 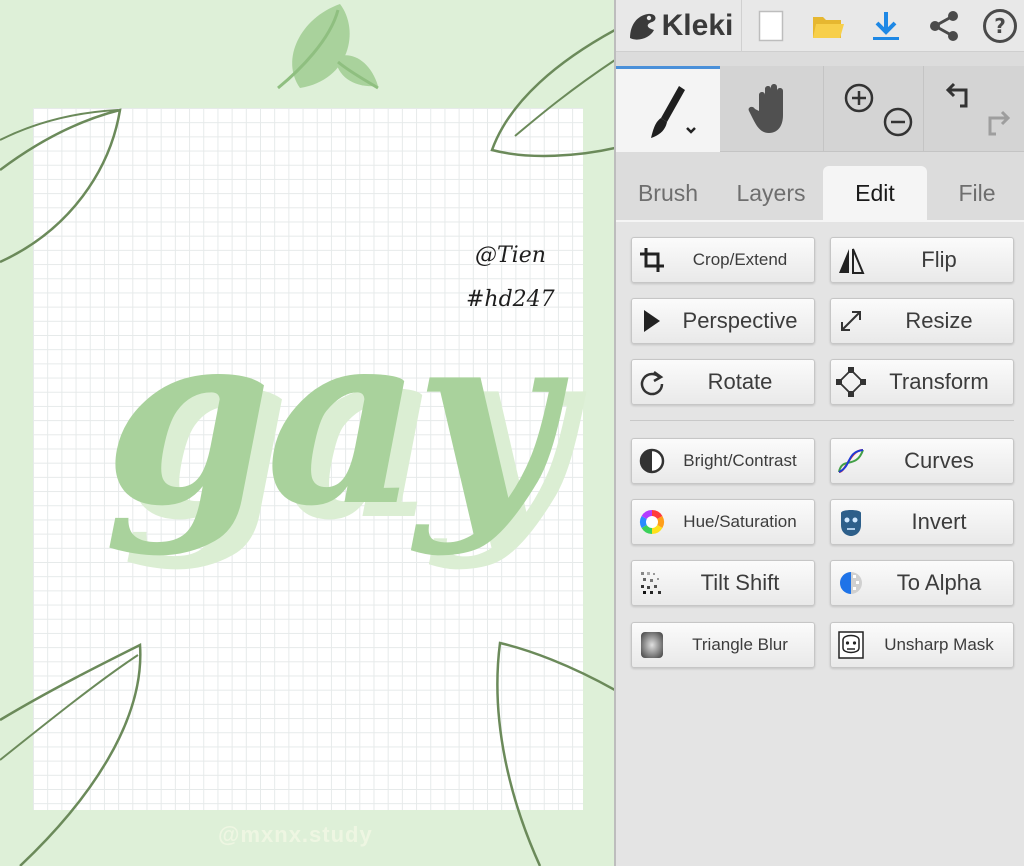 I want to click on tab-file: File, so click(x=977, y=193).